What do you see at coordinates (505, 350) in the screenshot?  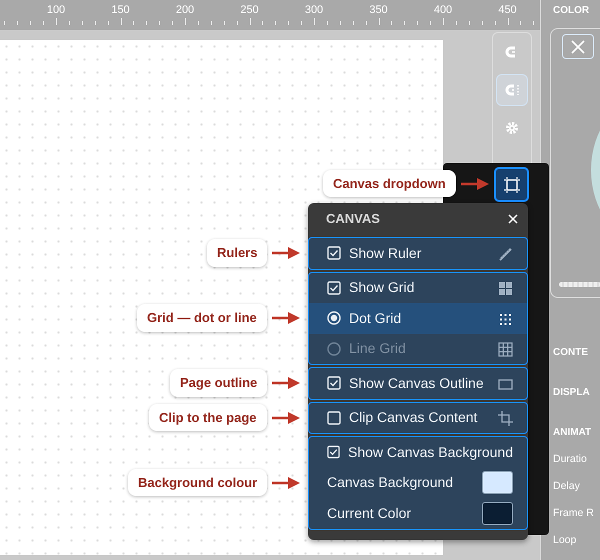 I see `grid-icon` at bounding box center [505, 350].